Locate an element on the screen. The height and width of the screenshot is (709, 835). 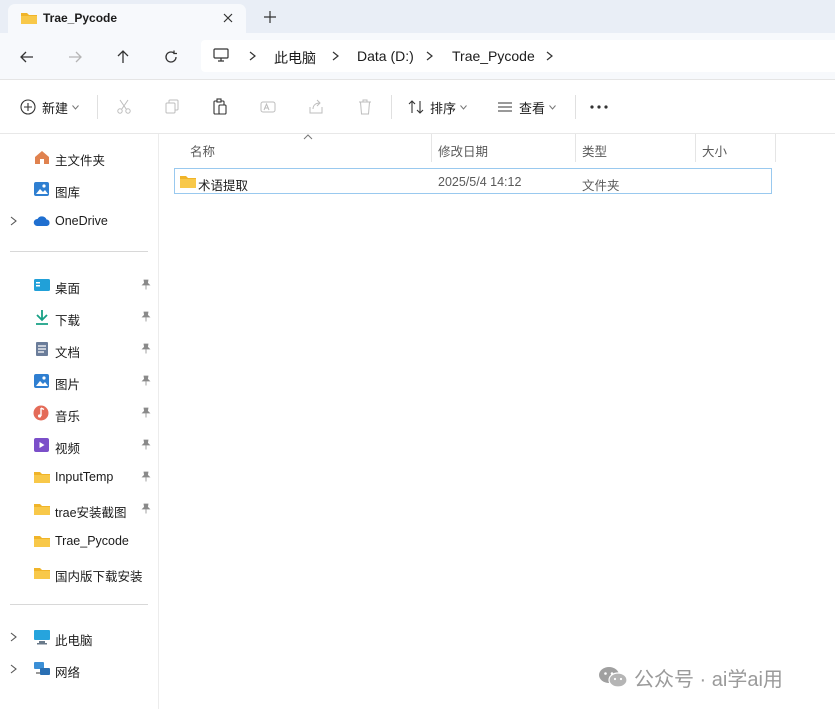
cloud-icon is located at coordinates (42, 221).